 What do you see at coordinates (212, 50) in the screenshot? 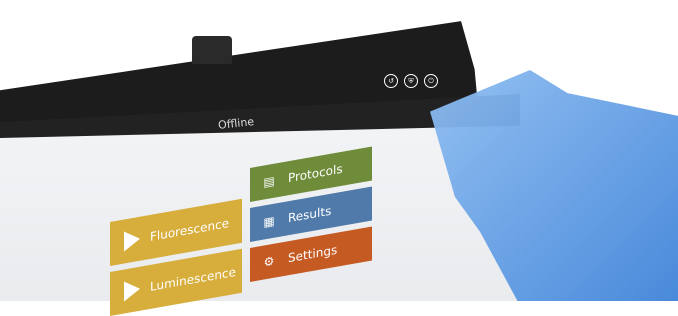
I see `webcam` at bounding box center [212, 50].